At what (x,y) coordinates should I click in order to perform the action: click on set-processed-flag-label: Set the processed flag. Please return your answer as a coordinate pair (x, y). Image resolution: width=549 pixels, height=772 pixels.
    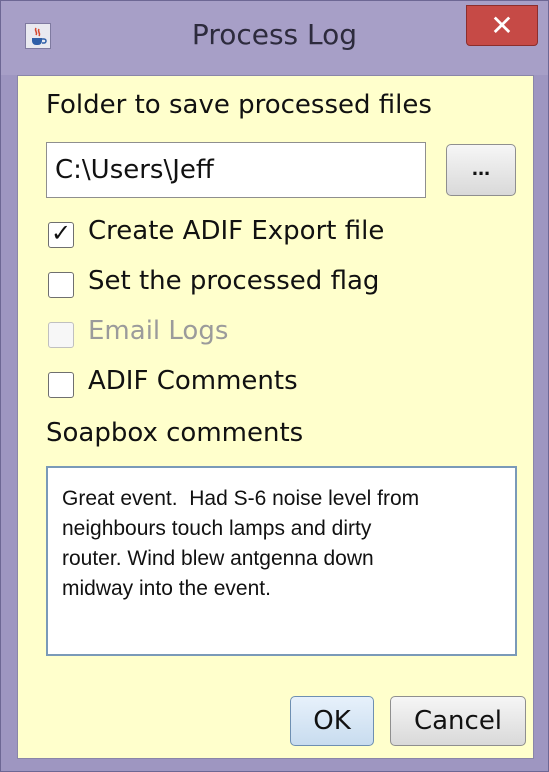
    Looking at the image, I should click on (234, 281).